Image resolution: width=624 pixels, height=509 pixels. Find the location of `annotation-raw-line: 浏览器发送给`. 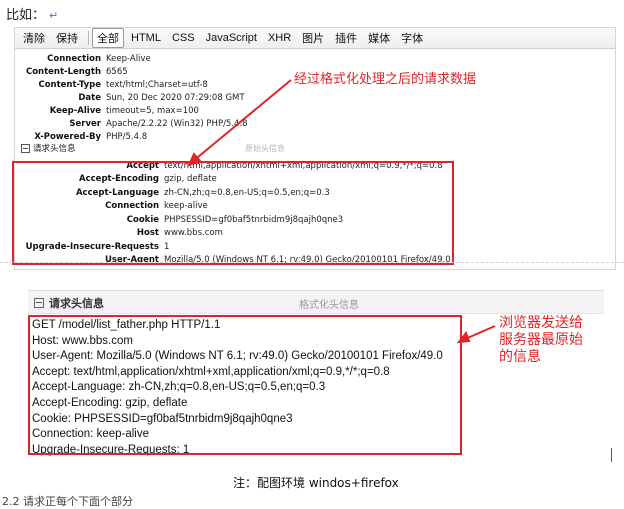

annotation-raw-line: 浏览器发送给 is located at coordinates (541, 323).